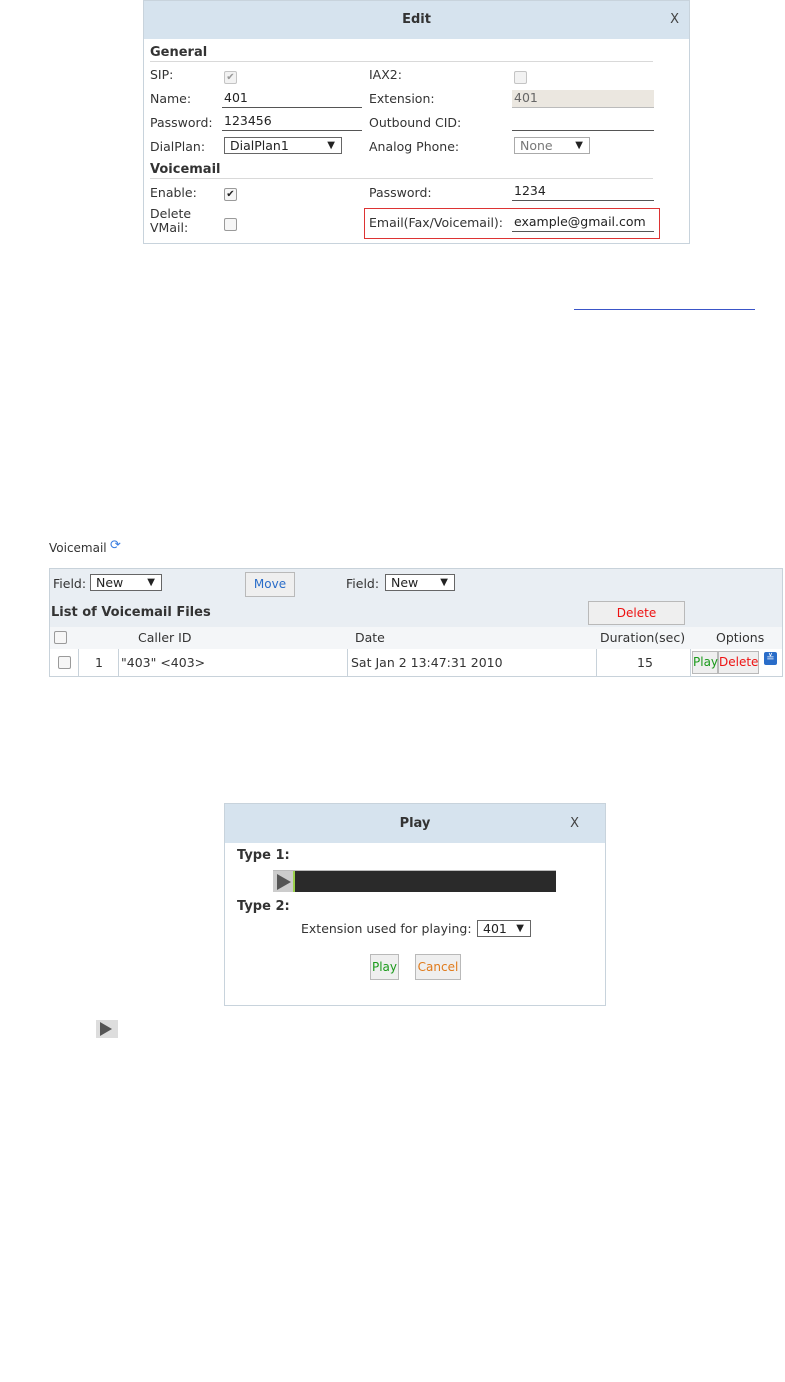 This screenshot has height=1382, width=785. Describe the element at coordinates (64, 662) in the screenshot. I see `row-checkbox` at that location.